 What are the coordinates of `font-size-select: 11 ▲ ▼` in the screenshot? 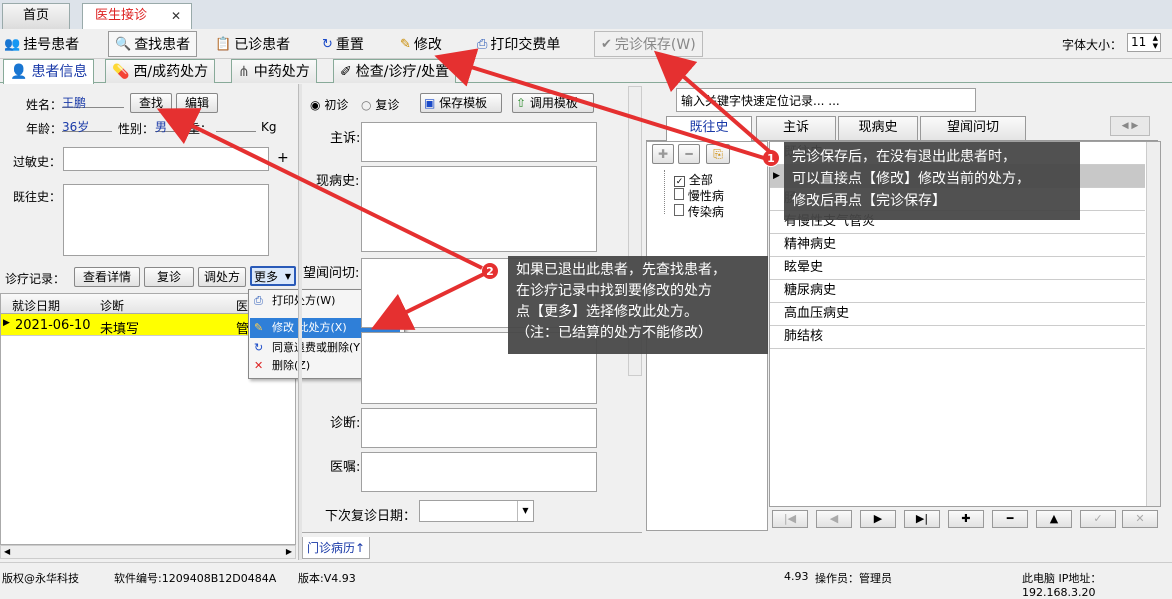 It's located at (1144, 42).